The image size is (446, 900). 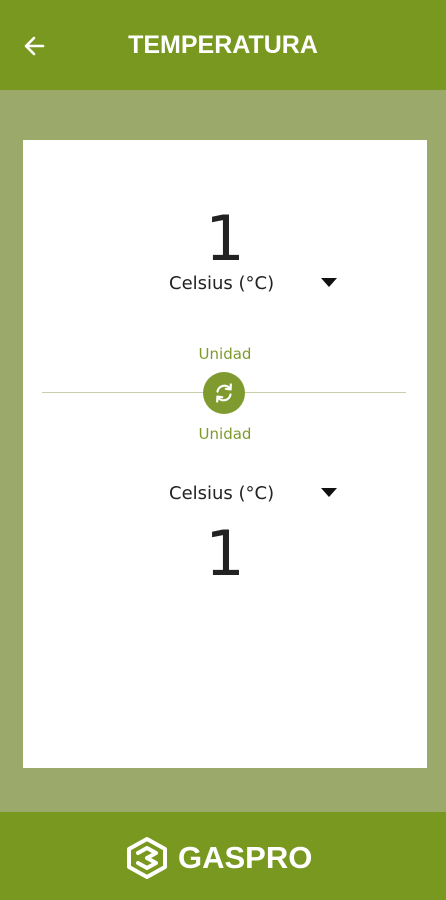 What do you see at coordinates (225, 354) in the screenshot?
I see `from-unit-caption: Unidad` at bounding box center [225, 354].